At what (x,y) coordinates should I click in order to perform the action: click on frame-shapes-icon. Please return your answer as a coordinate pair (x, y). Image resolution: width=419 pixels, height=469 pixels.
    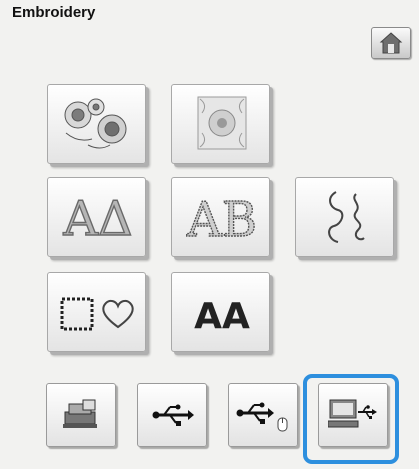
    Looking at the image, I should click on (97, 314).